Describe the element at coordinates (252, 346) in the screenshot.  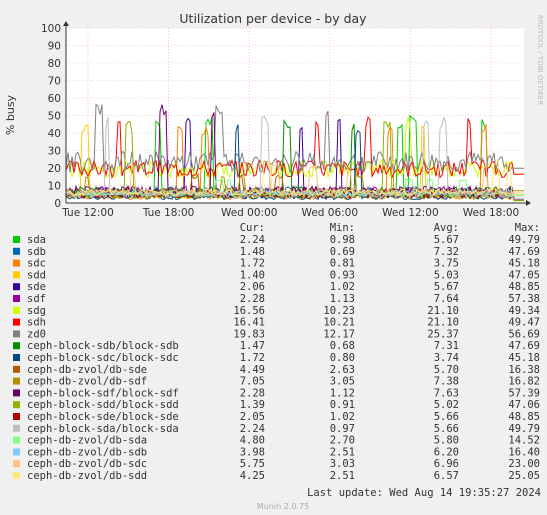
I see `legend-value-cur: 1.47` at that location.